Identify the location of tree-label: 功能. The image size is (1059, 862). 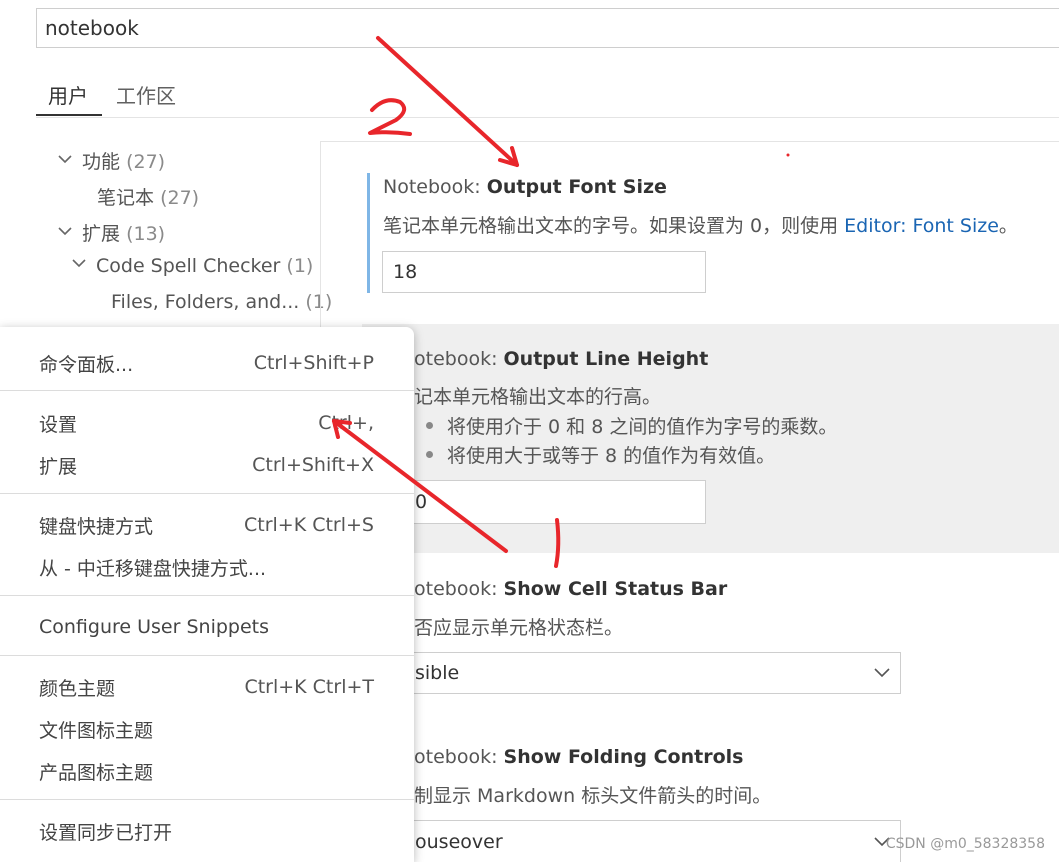
(101, 162).